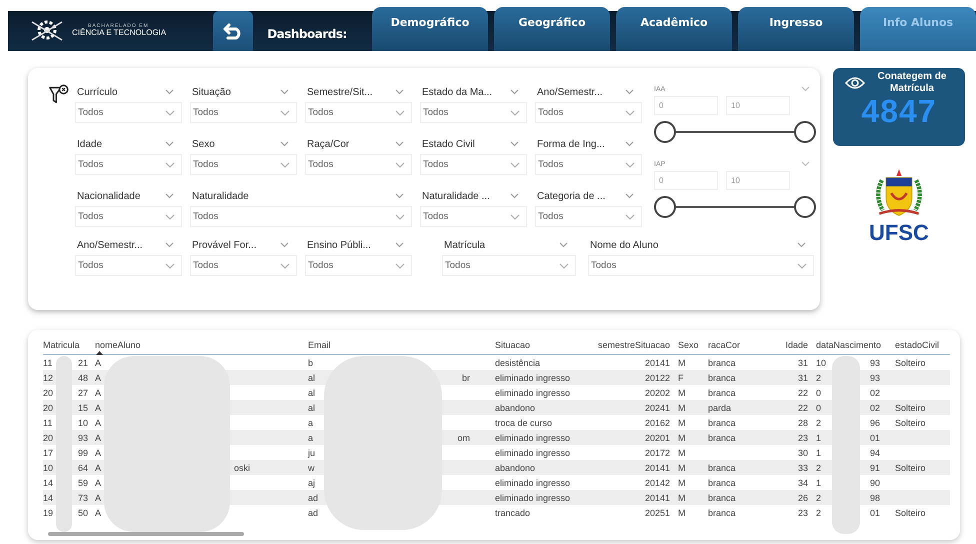 Image resolution: width=976 pixels, height=544 pixels. Describe the element at coordinates (312, 483) in the screenshot. I see `table-cell: aj` at that location.